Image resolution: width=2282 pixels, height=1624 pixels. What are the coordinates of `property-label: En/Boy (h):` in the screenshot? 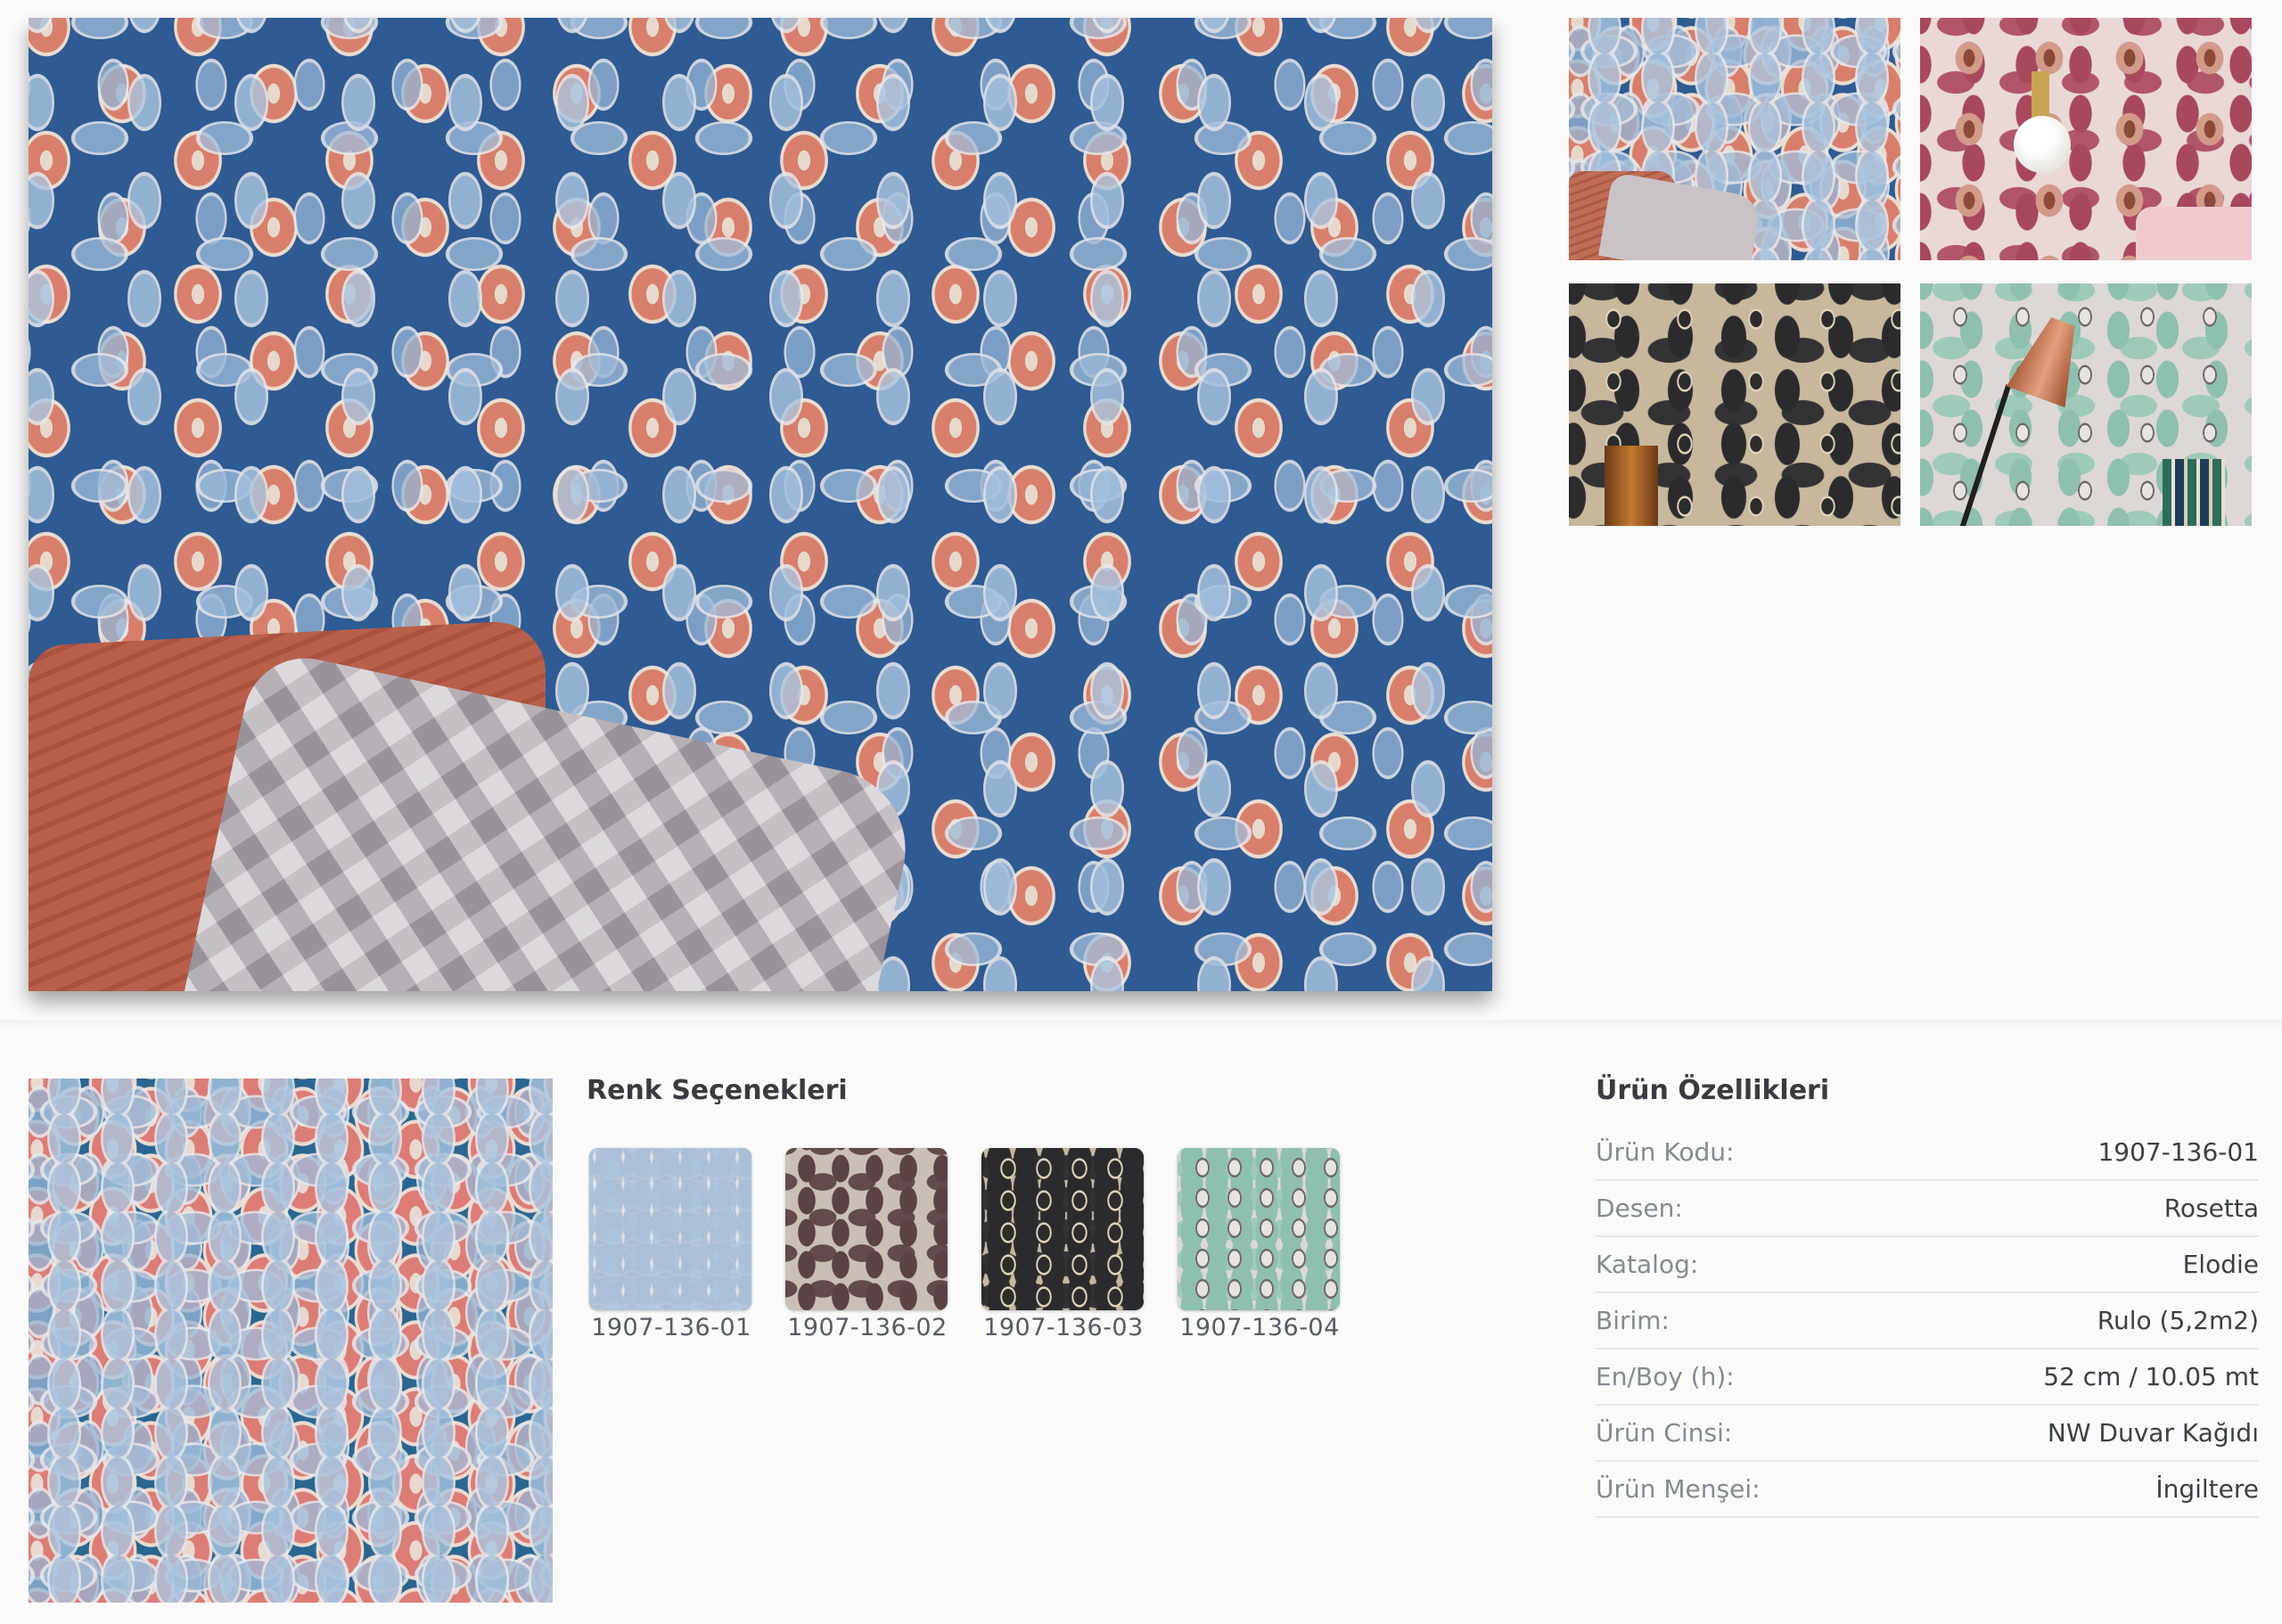 It's located at (1665, 1376).